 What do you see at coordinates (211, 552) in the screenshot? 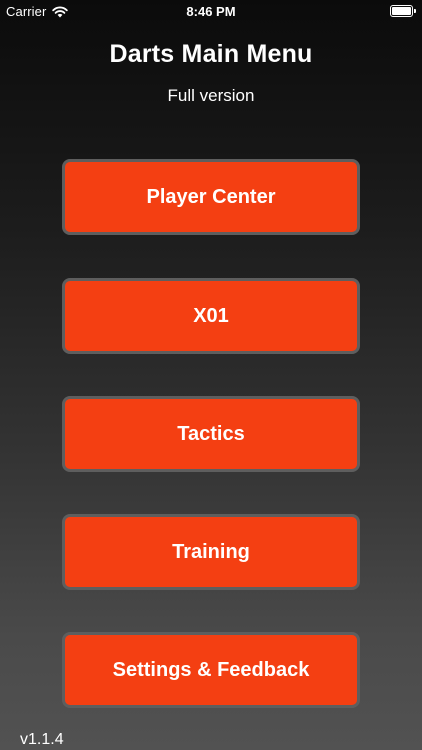
I see `training-button: Training` at bounding box center [211, 552].